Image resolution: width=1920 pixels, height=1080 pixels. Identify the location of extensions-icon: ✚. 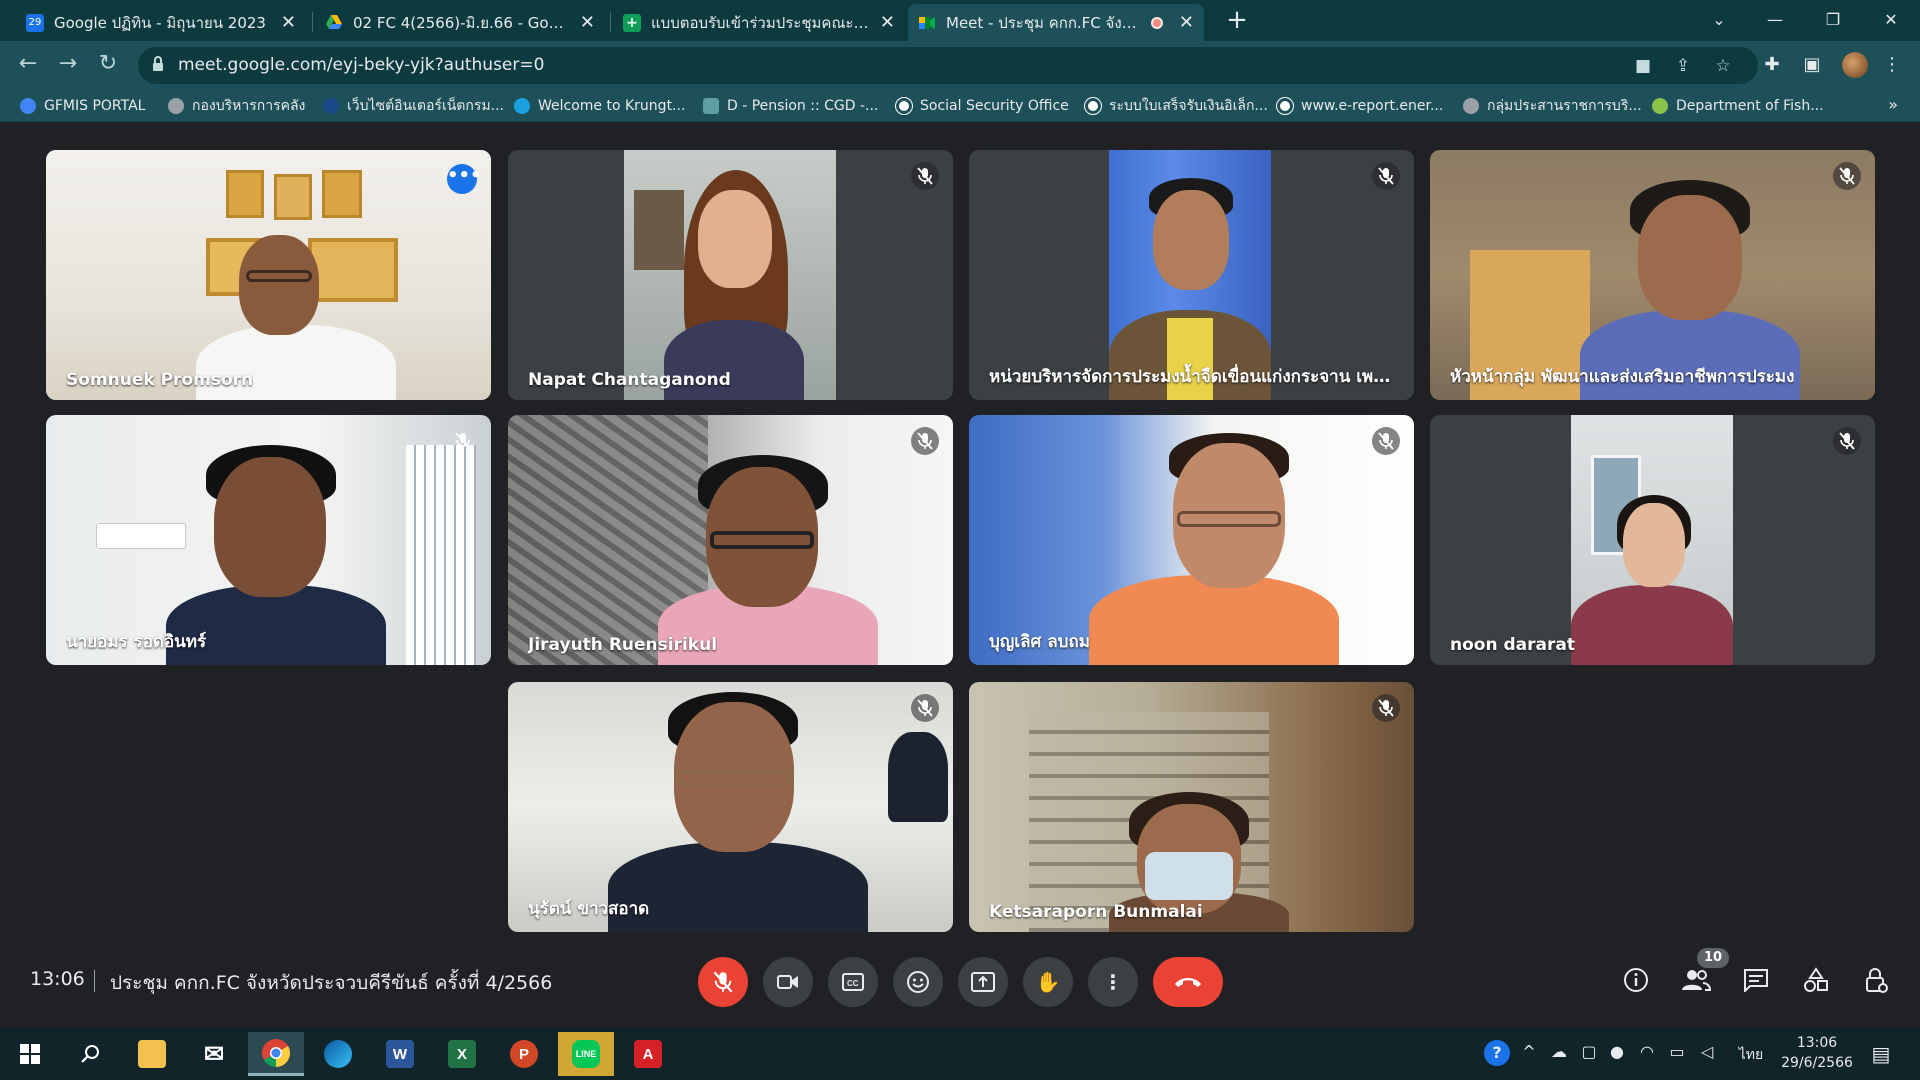
(1772, 65).